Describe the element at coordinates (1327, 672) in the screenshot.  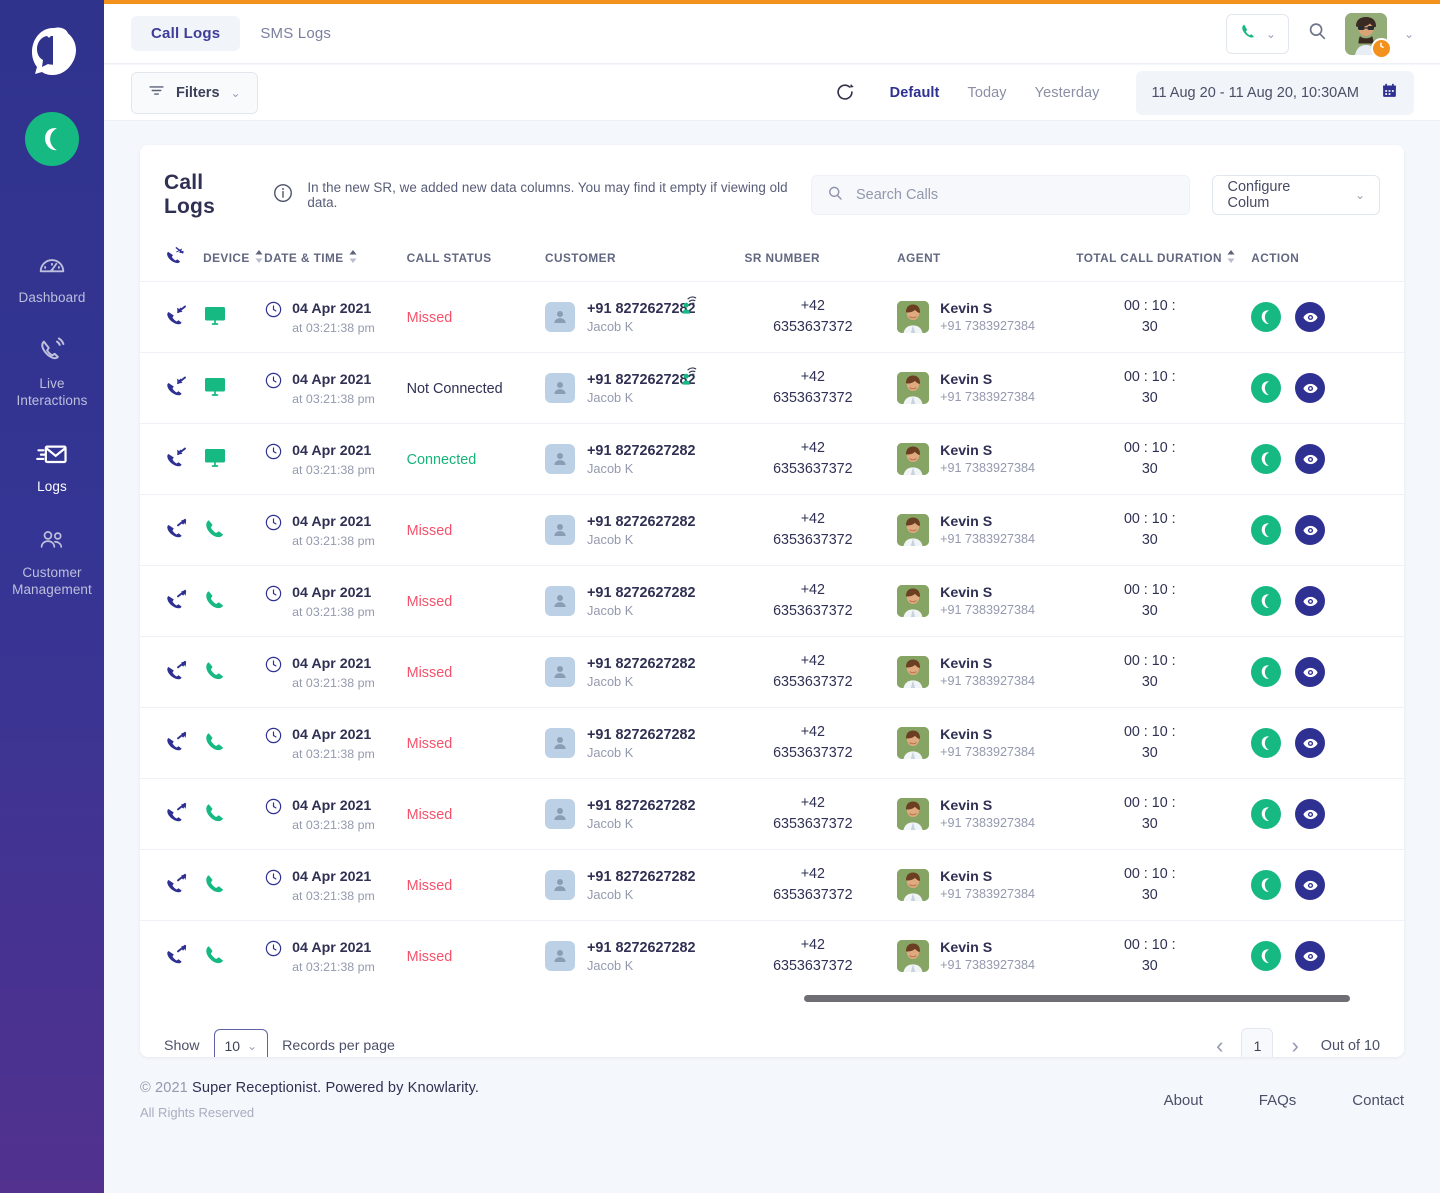
I see `cell-action` at that location.